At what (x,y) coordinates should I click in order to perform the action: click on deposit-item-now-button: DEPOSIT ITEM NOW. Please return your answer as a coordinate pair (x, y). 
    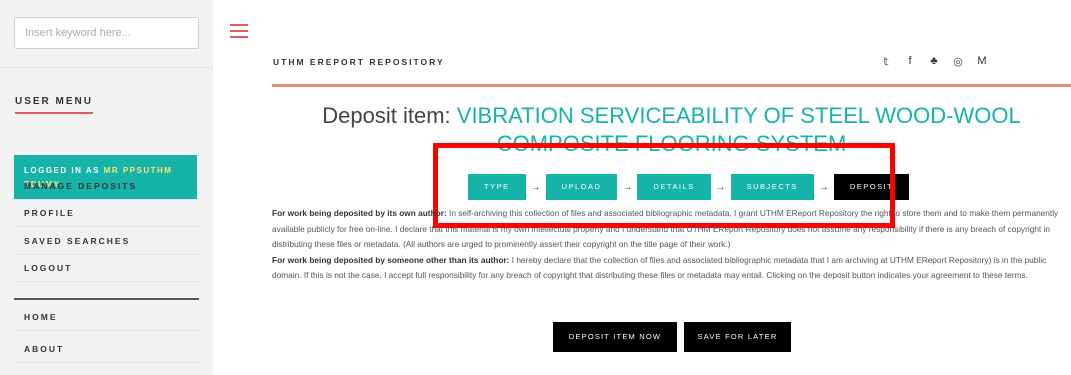
    Looking at the image, I should click on (615, 337).